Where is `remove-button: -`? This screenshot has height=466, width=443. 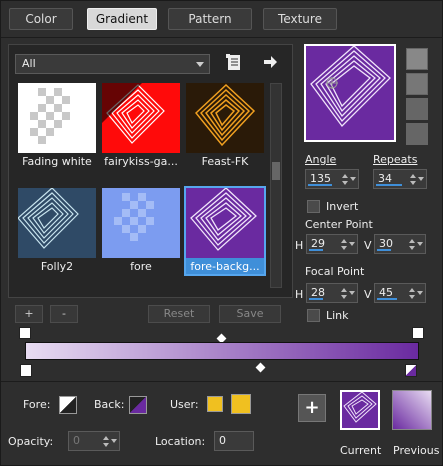
remove-button: - is located at coordinates (64, 314).